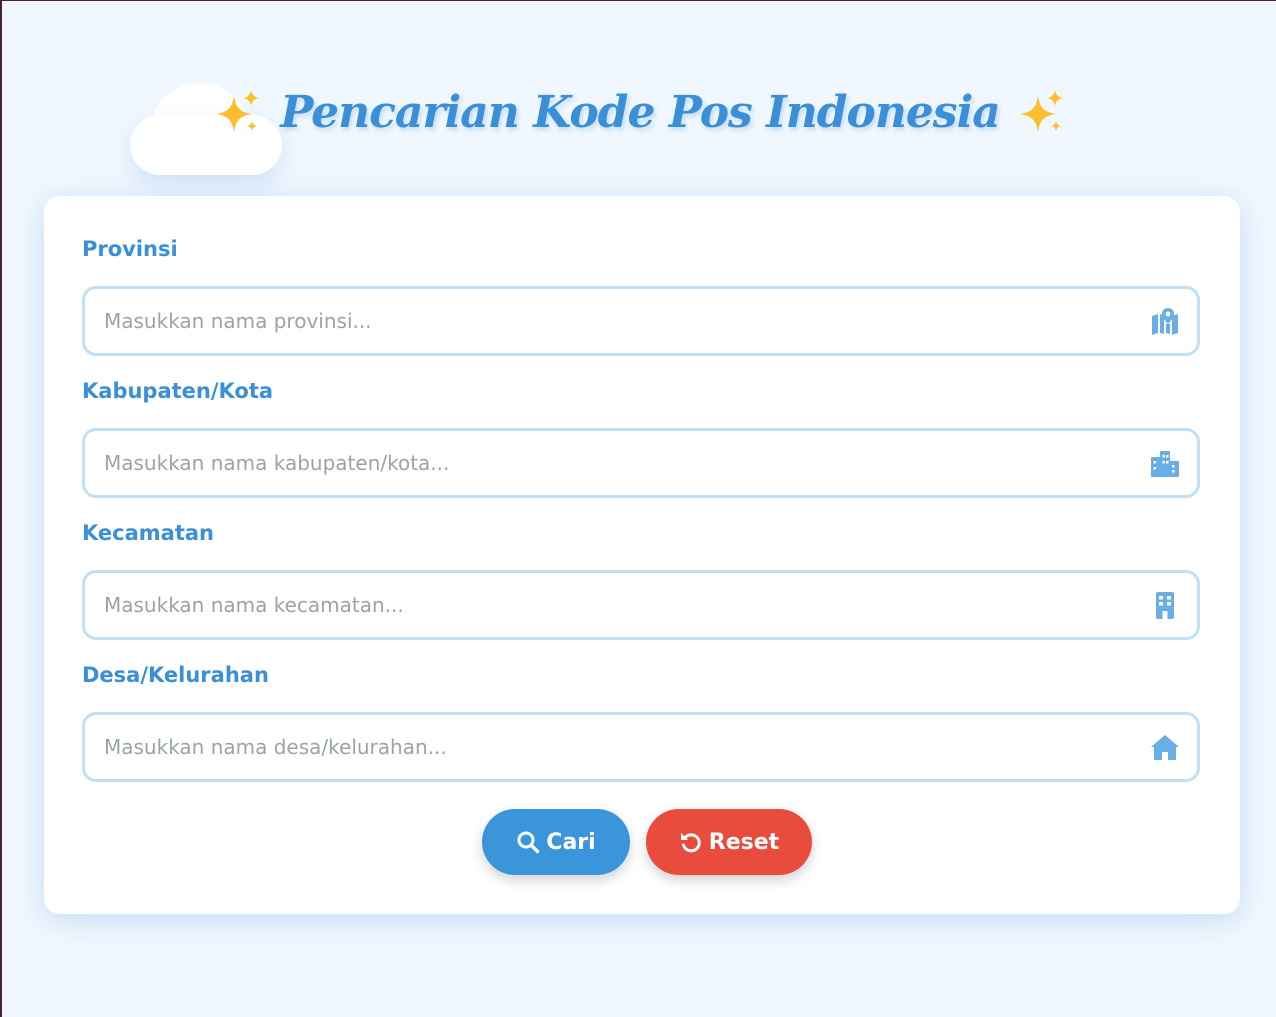 The image size is (1276, 1017). Describe the element at coordinates (571, 842) in the screenshot. I see `search-button-label: Cari` at that location.